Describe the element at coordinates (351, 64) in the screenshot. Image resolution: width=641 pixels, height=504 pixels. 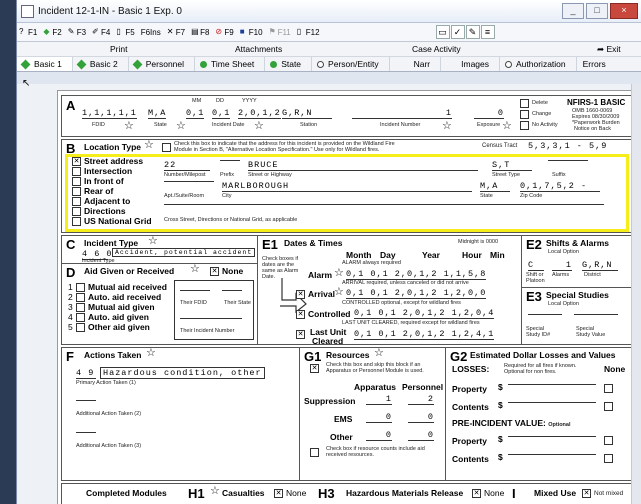
I see `tab-person-entity: Person/Entity` at that location.